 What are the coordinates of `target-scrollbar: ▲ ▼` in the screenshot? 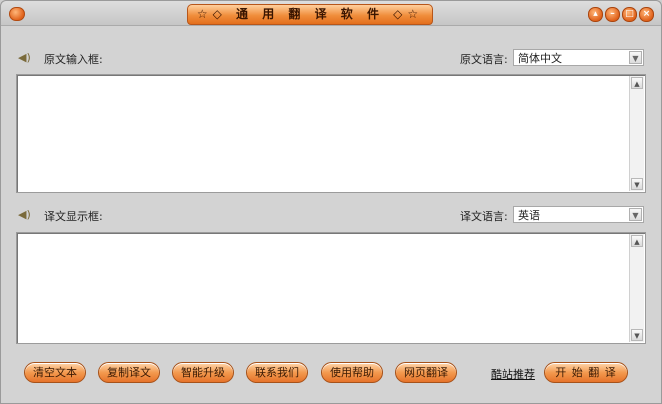 It's located at (636, 288).